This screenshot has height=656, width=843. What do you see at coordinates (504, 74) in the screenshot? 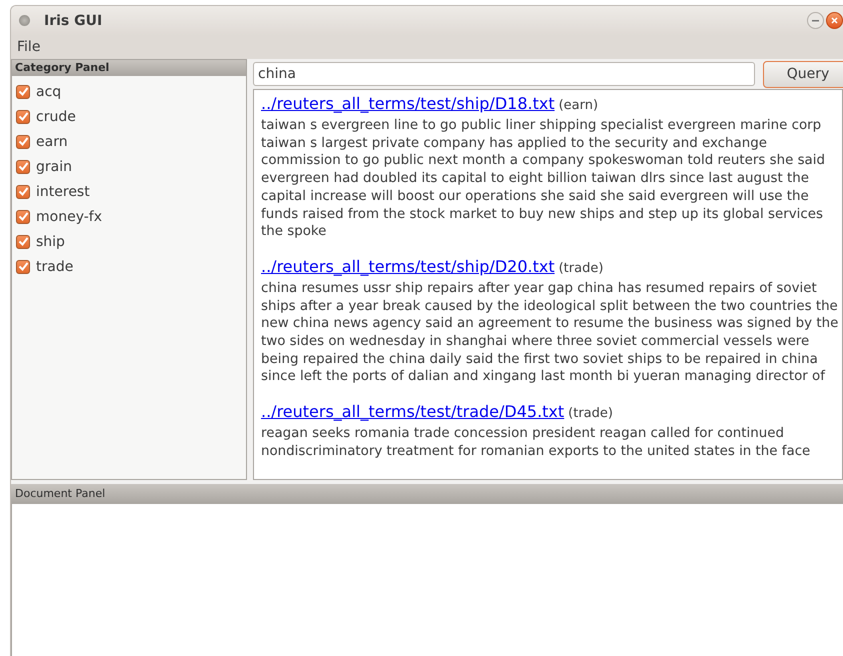
I see `search-field: china` at bounding box center [504, 74].